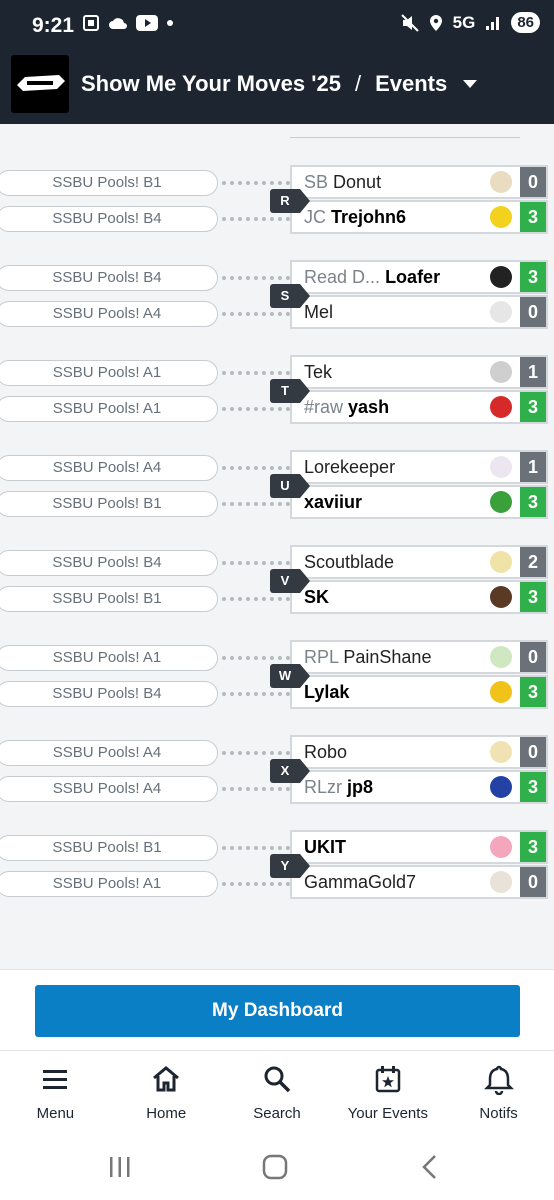 The image size is (554, 1200). I want to click on player-slot: Lylak 3, so click(419, 692).